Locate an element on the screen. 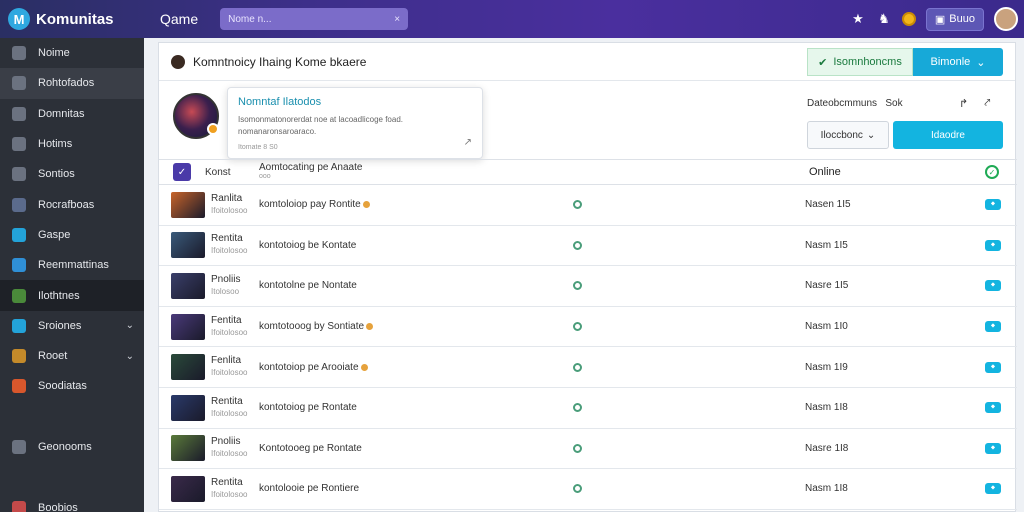 Image resolution: width=1024 pixels, height=512 pixels. expand-icon: ⤤ is located at coordinates (987, 103).